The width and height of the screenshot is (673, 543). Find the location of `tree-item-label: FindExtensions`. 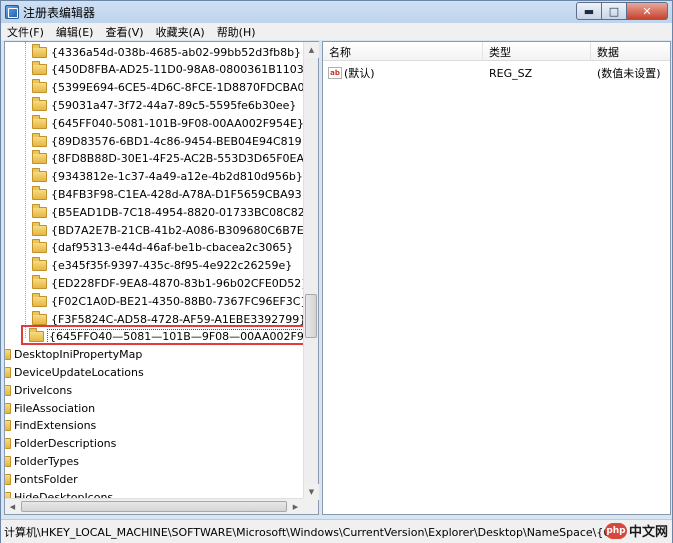

tree-item-label: FindExtensions is located at coordinates (55, 426).